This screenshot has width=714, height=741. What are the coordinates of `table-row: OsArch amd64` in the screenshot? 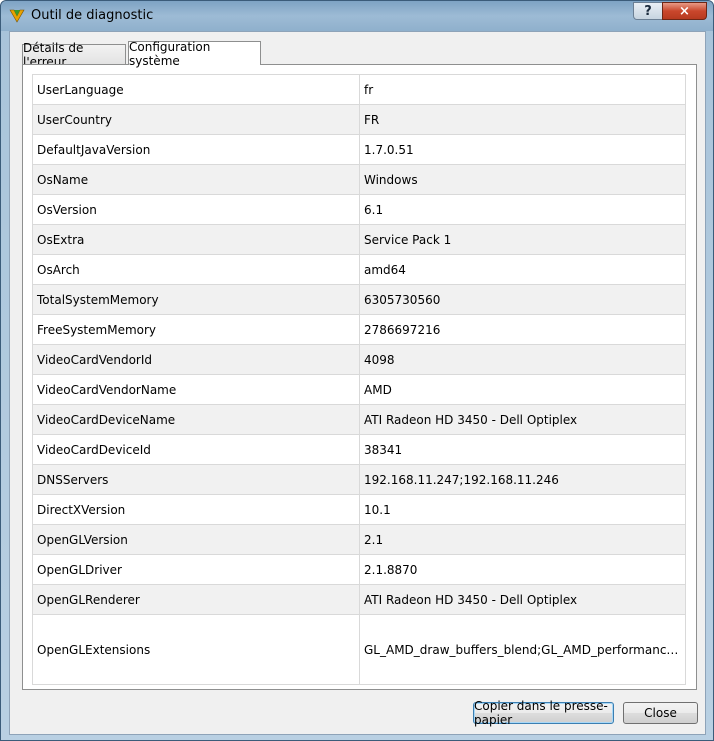 It's located at (359, 269).